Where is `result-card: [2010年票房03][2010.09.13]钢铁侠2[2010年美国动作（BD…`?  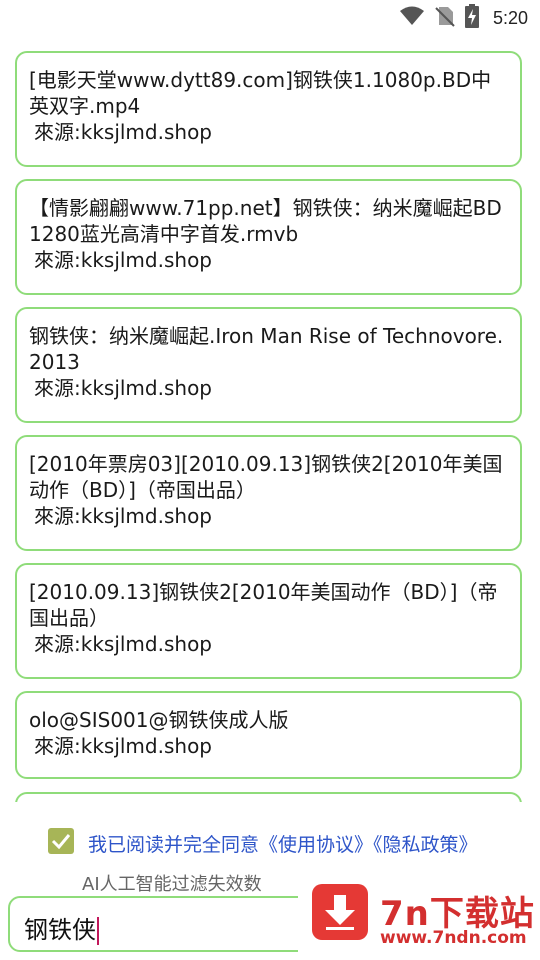 result-card: [2010年票房03][2010.09.13]钢铁侠2[2010年美国动作（BD… is located at coordinates (268, 493).